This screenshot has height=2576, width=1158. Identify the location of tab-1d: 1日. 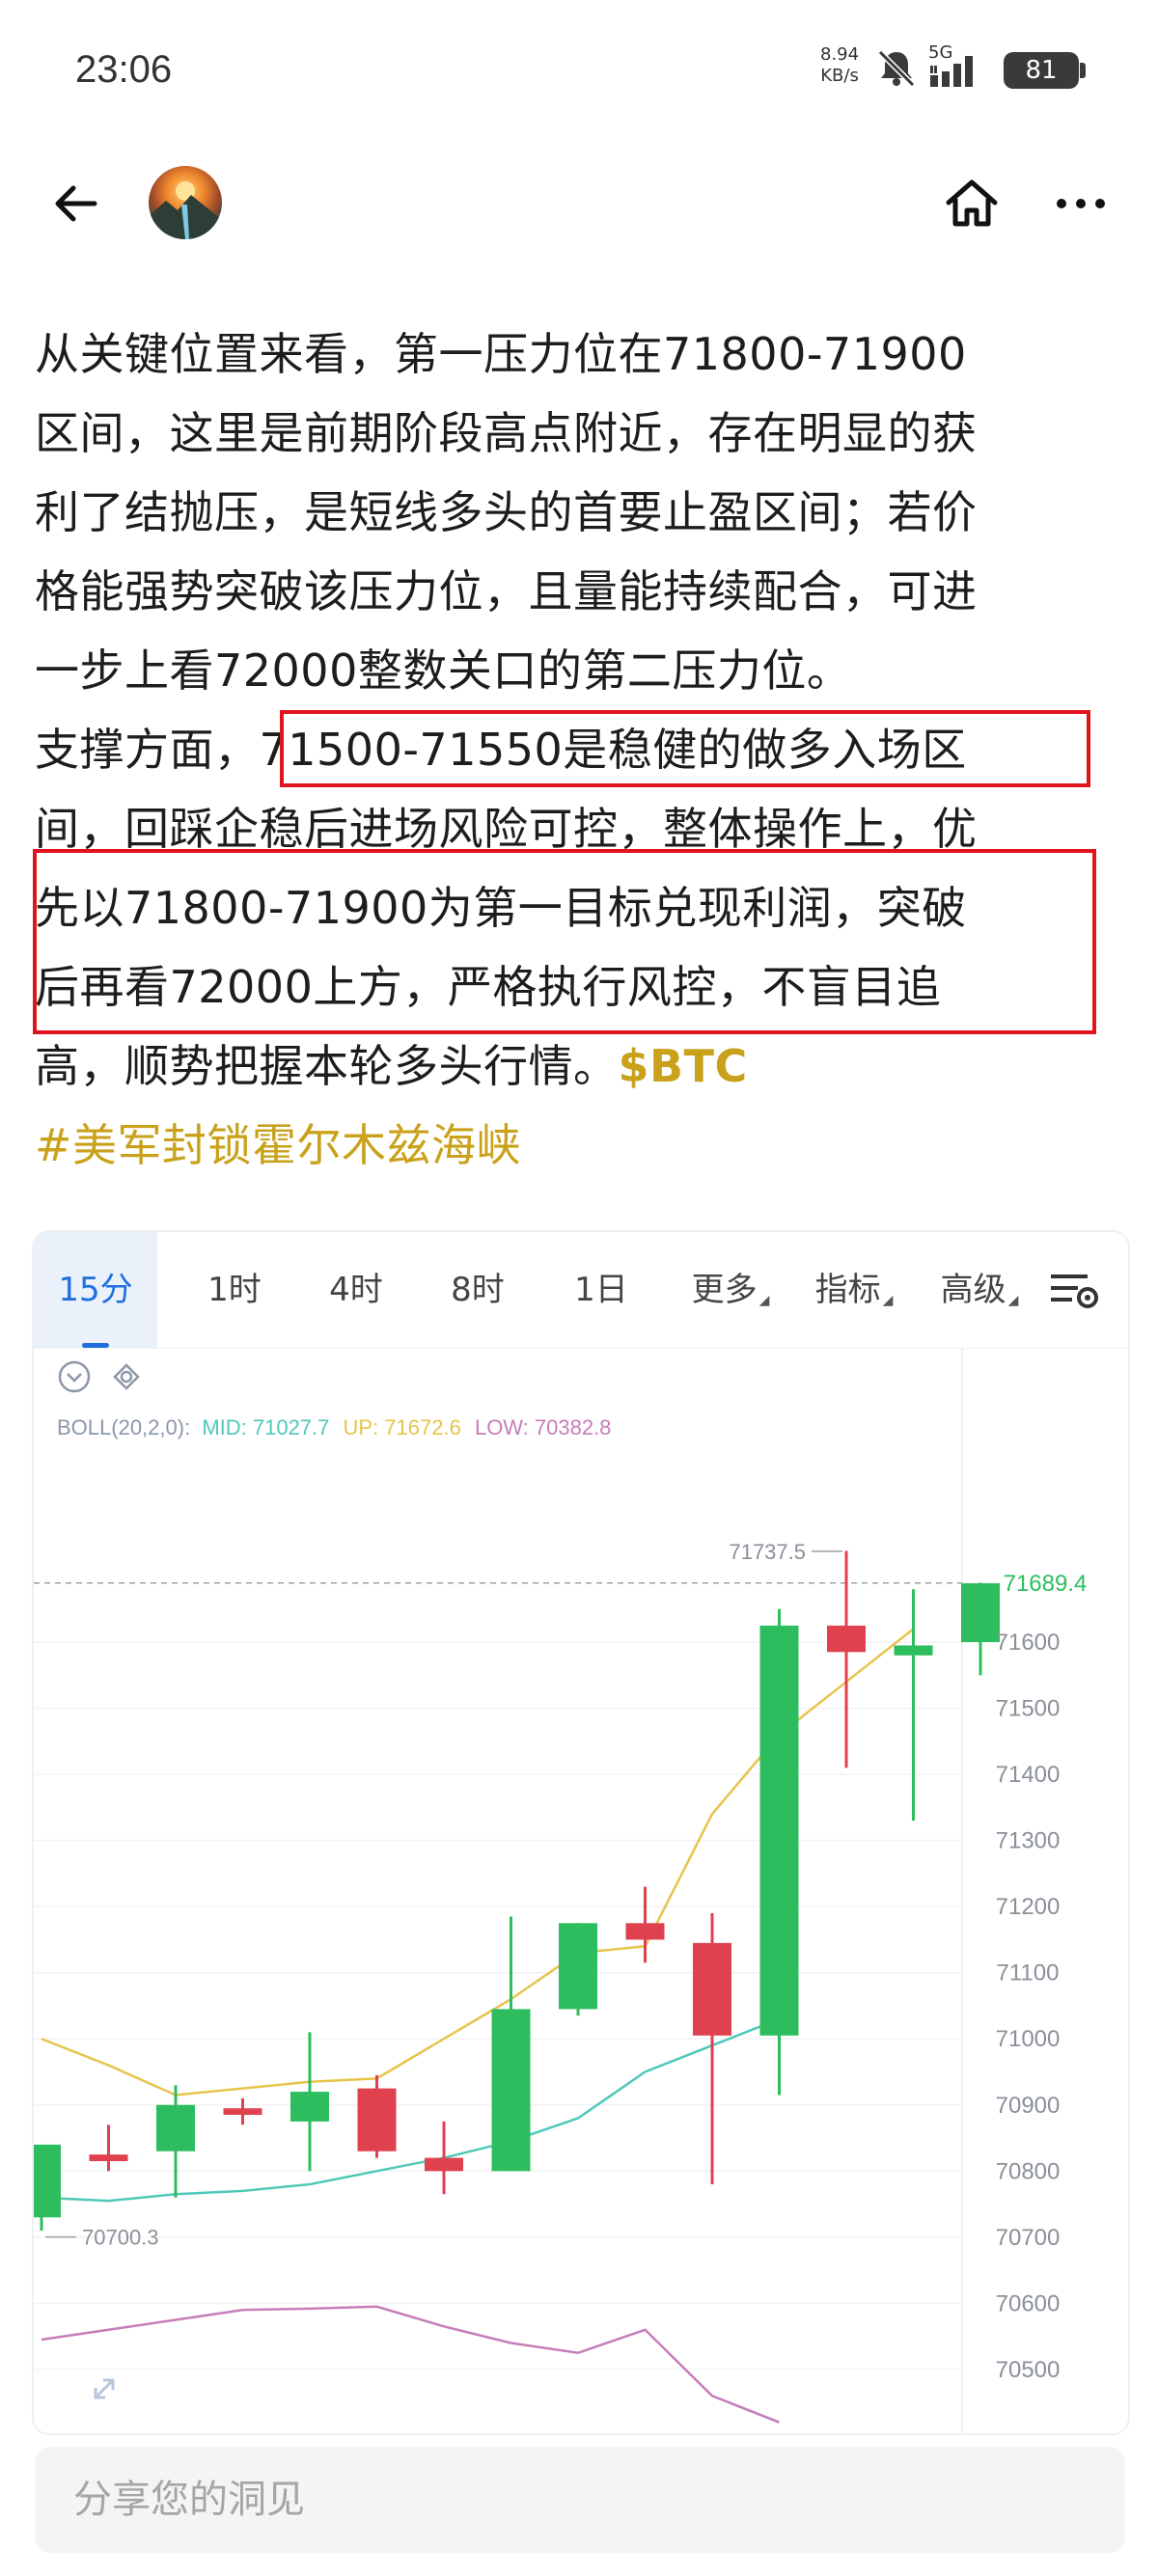
(601, 1290).